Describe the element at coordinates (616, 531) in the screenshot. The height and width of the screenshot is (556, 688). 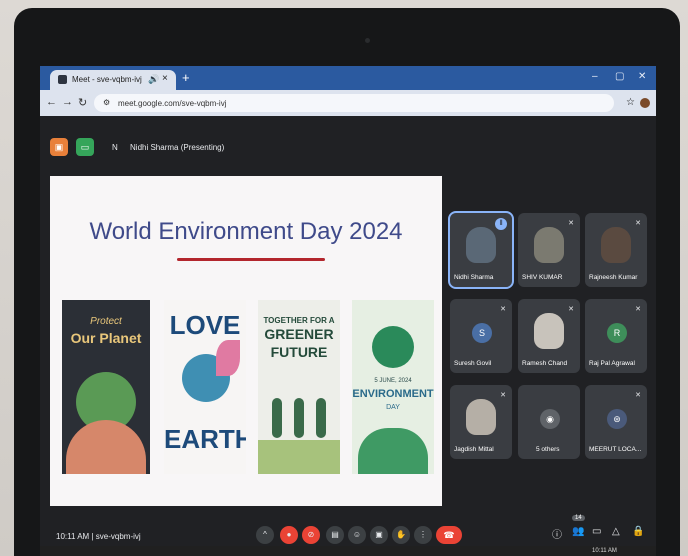
I see `activities-icon: △` at that location.